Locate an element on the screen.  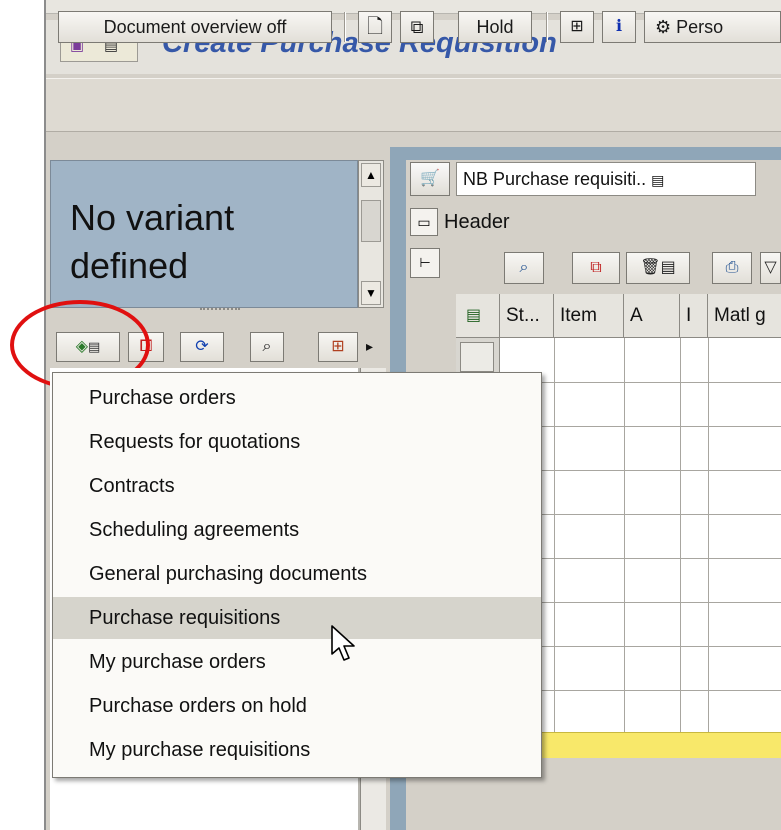
more-arrow-icon: ▸ is located at coordinates (369, 346).